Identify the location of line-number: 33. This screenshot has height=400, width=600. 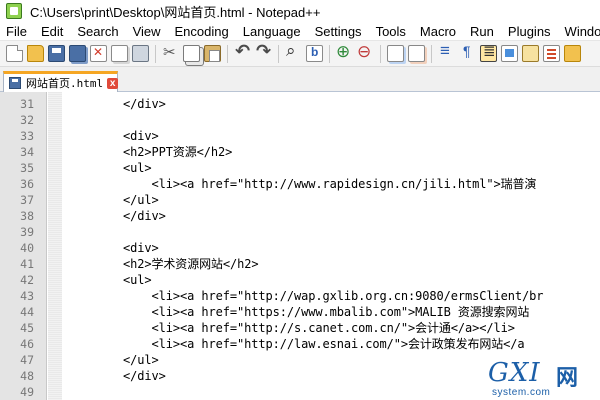
(27, 136).